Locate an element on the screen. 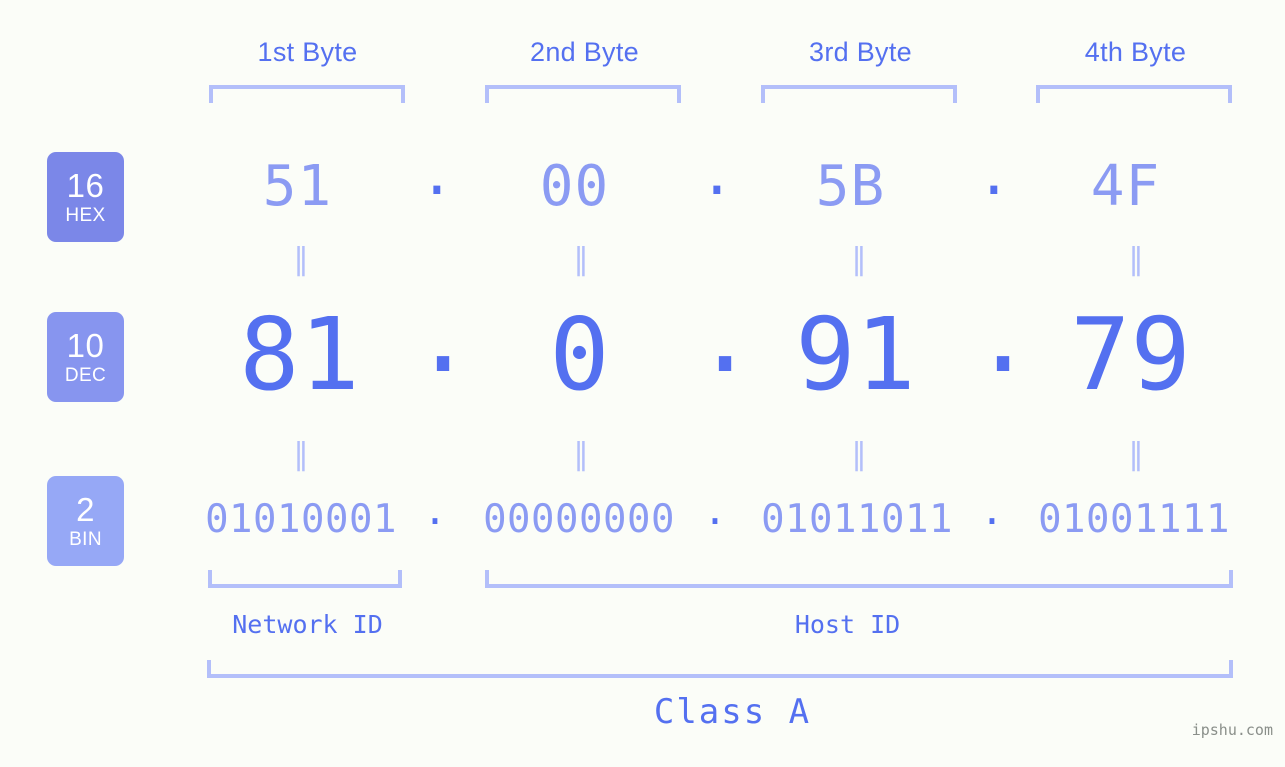 Image resolution: width=1285 pixels, height=767 pixels. dec-byte-2: 0 is located at coordinates (579, 354).